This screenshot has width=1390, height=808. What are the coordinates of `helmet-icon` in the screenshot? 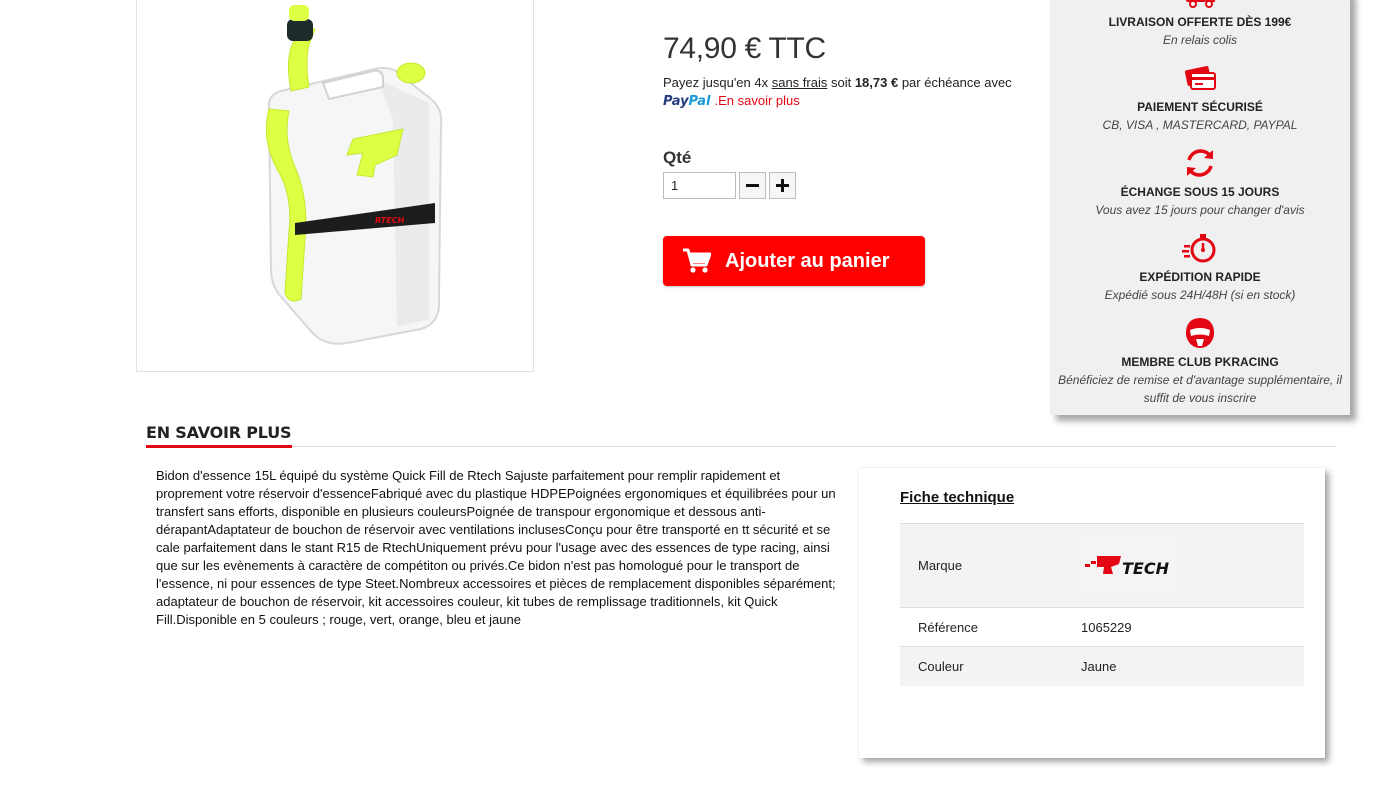 It's located at (1200, 333).